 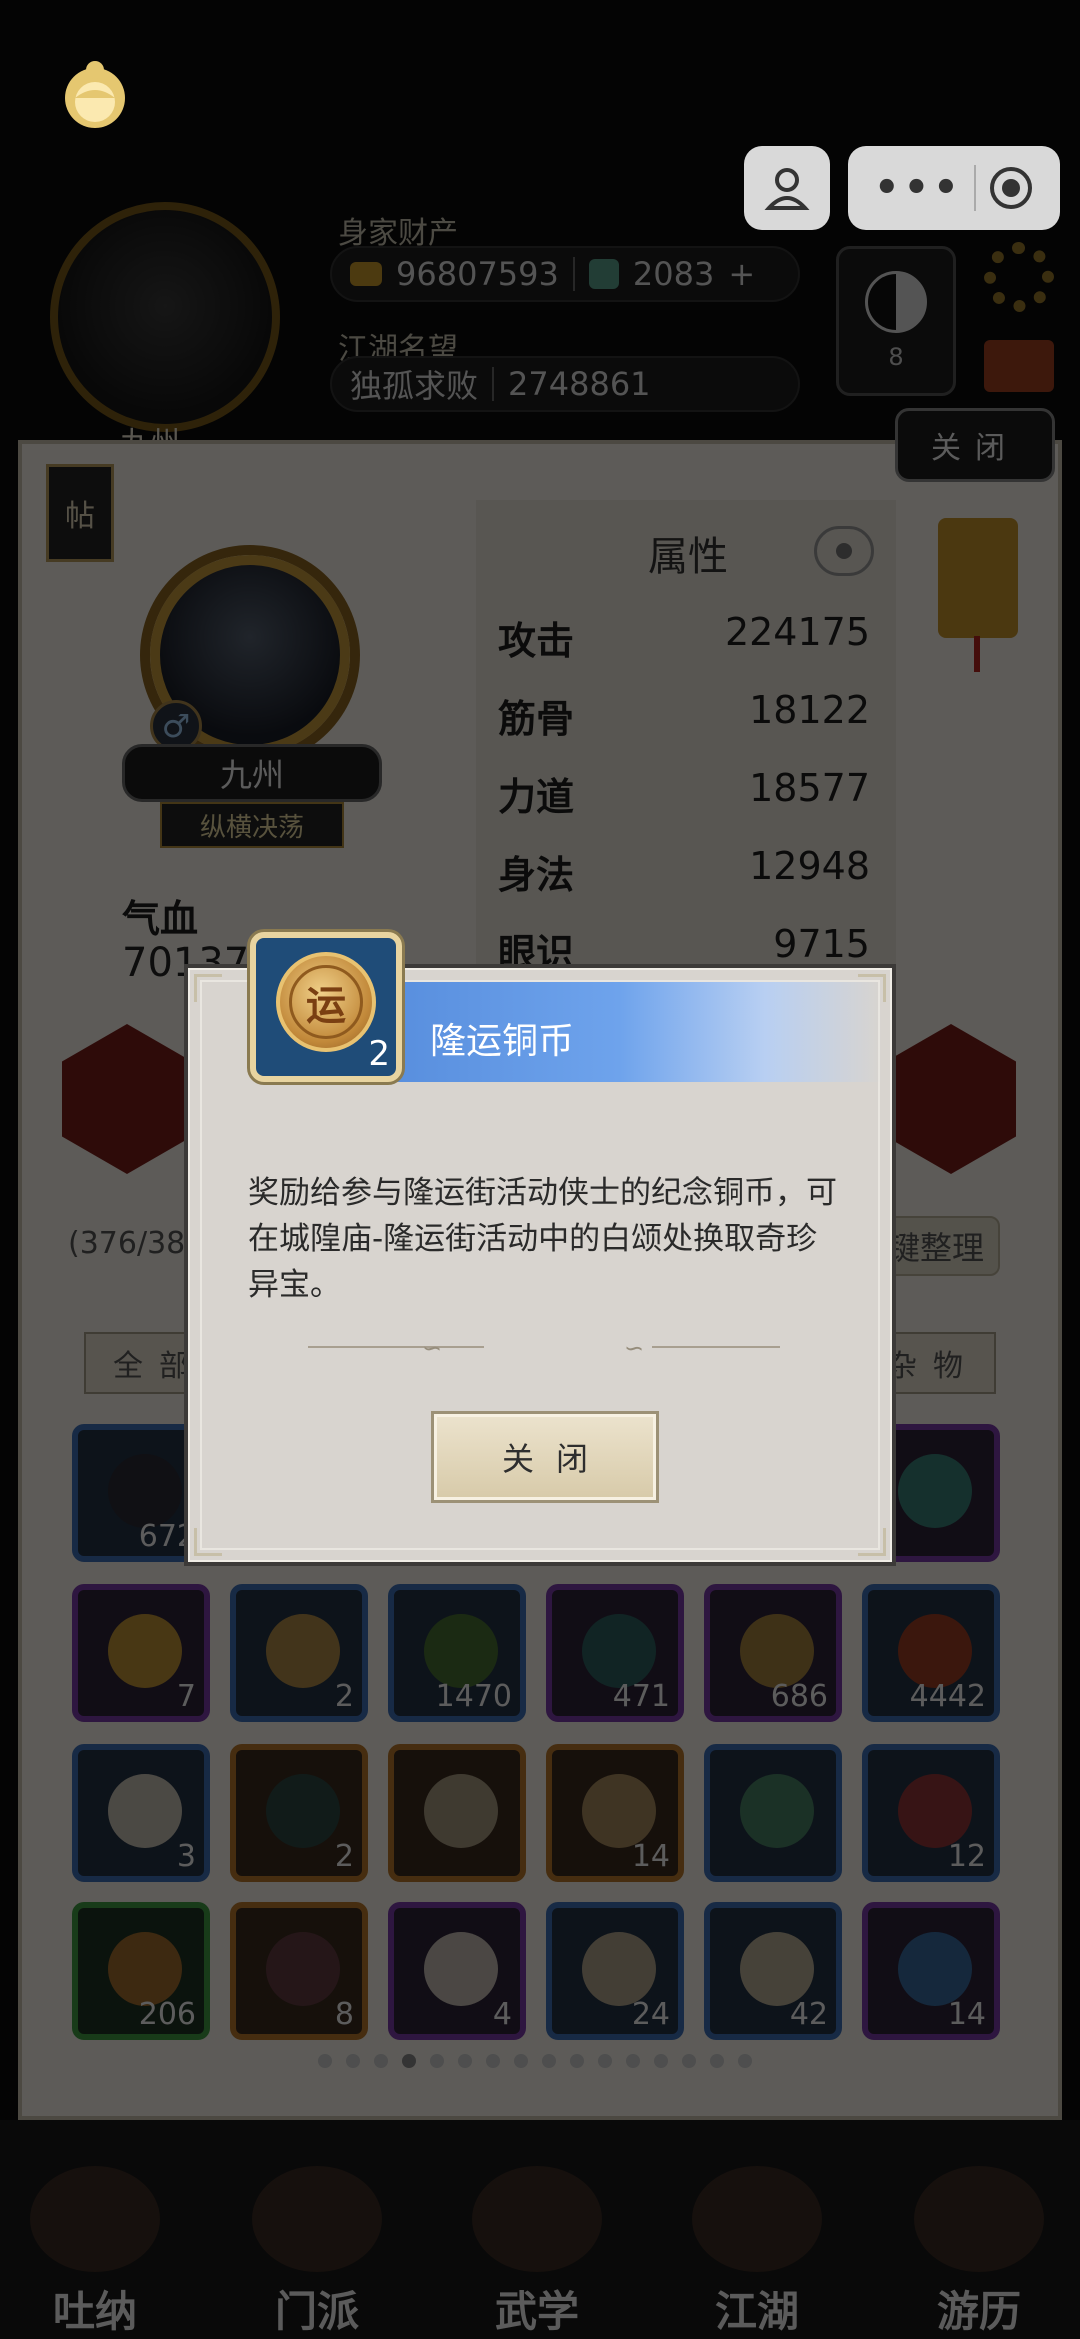 What do you see at coordinates (684, 637) in the screenshot?
I see `attribute-row: 攻击 224175` at bounding box center [684, 637].